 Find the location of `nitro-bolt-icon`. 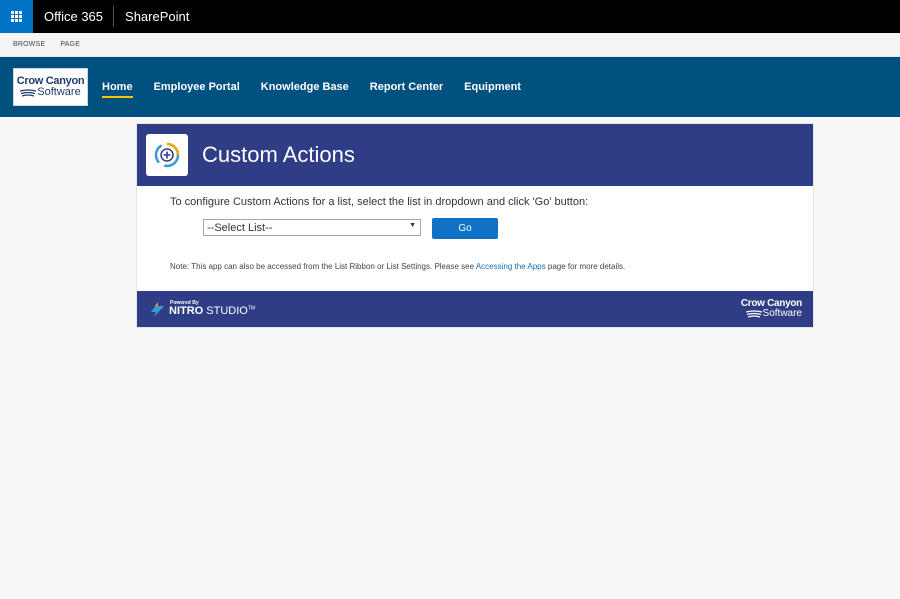

nitro-bolt-icon is located at coordinates (157, 309).